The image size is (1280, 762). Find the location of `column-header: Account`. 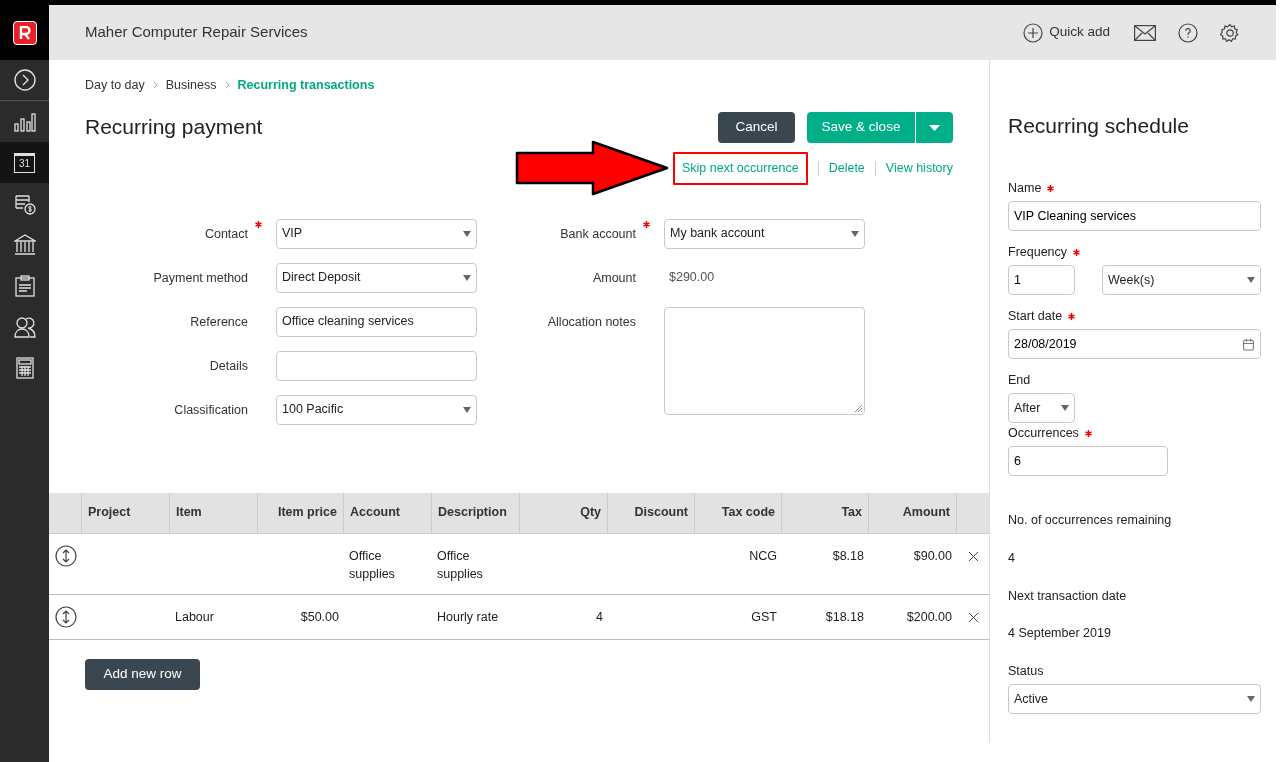

column-header: Account is located at coordinates (388, 512).